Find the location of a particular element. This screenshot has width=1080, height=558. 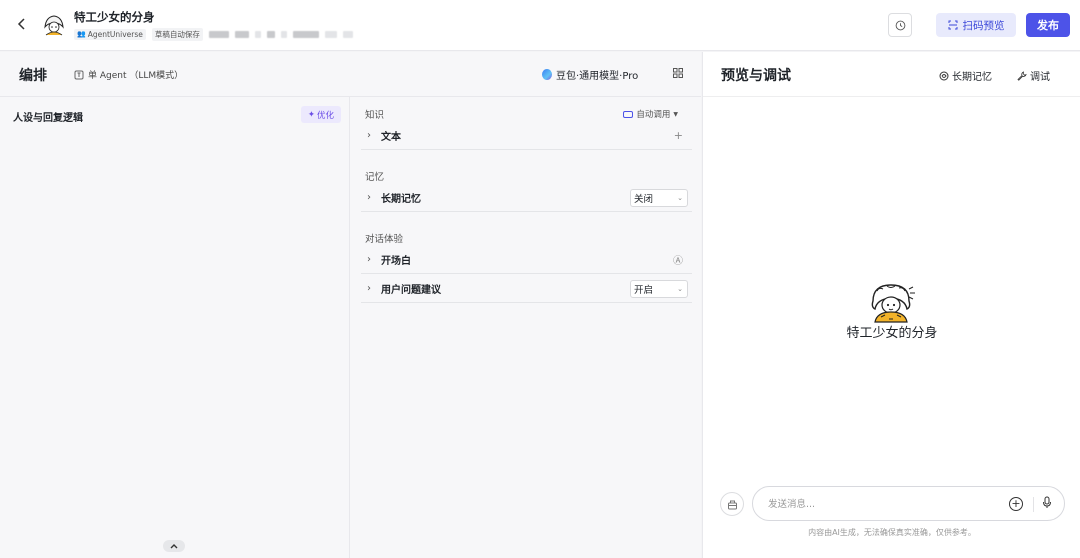

long-term-memory-select: 关闭 ⌄ is located at coordinates (659, 198).